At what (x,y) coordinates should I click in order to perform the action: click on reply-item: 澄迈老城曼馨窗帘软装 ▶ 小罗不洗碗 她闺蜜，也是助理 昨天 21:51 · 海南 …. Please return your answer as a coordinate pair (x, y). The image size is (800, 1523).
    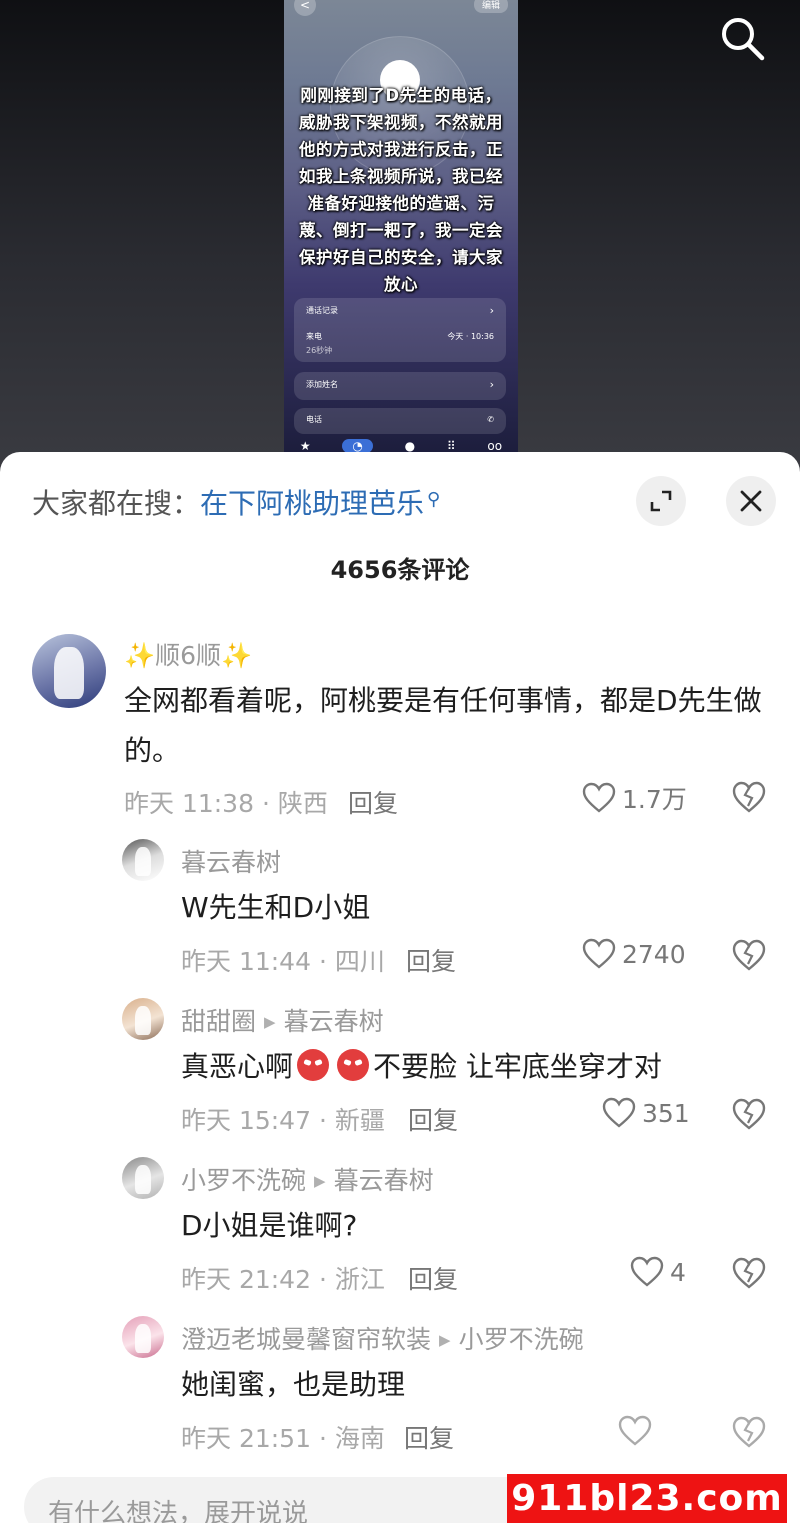
    Looking at the image, I should click on (400, 1389).